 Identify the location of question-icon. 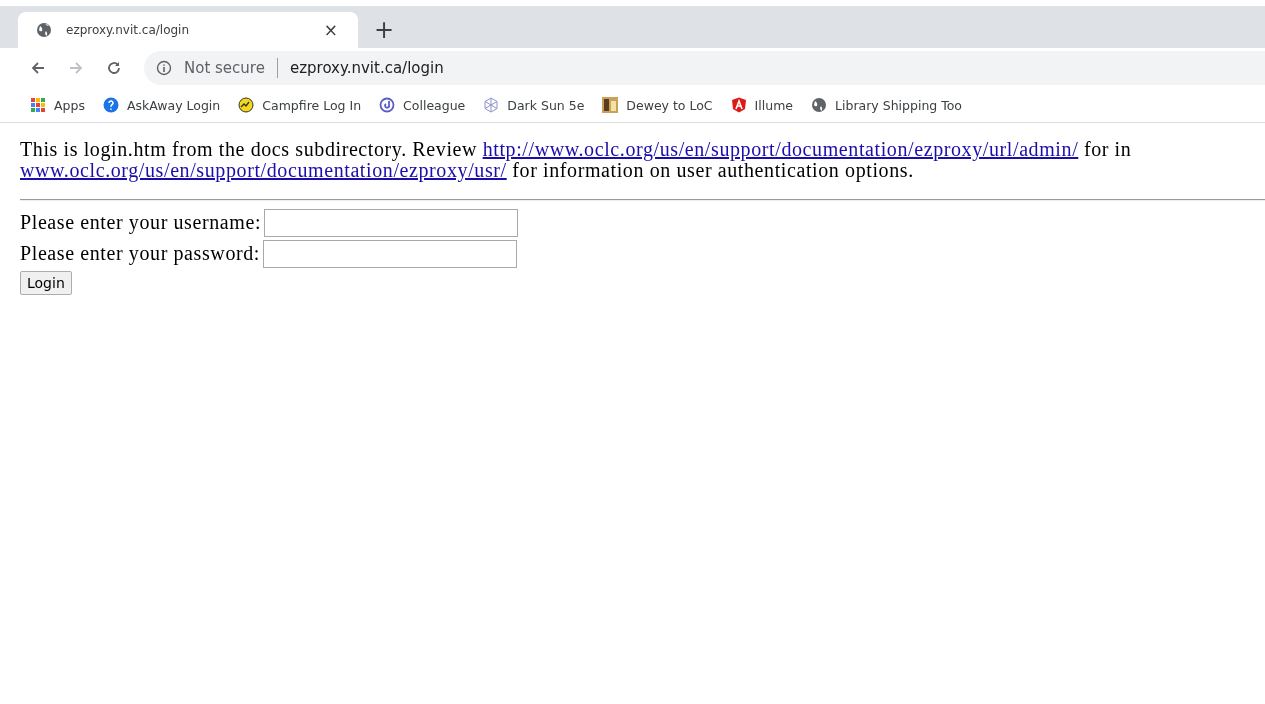
(110, 105).